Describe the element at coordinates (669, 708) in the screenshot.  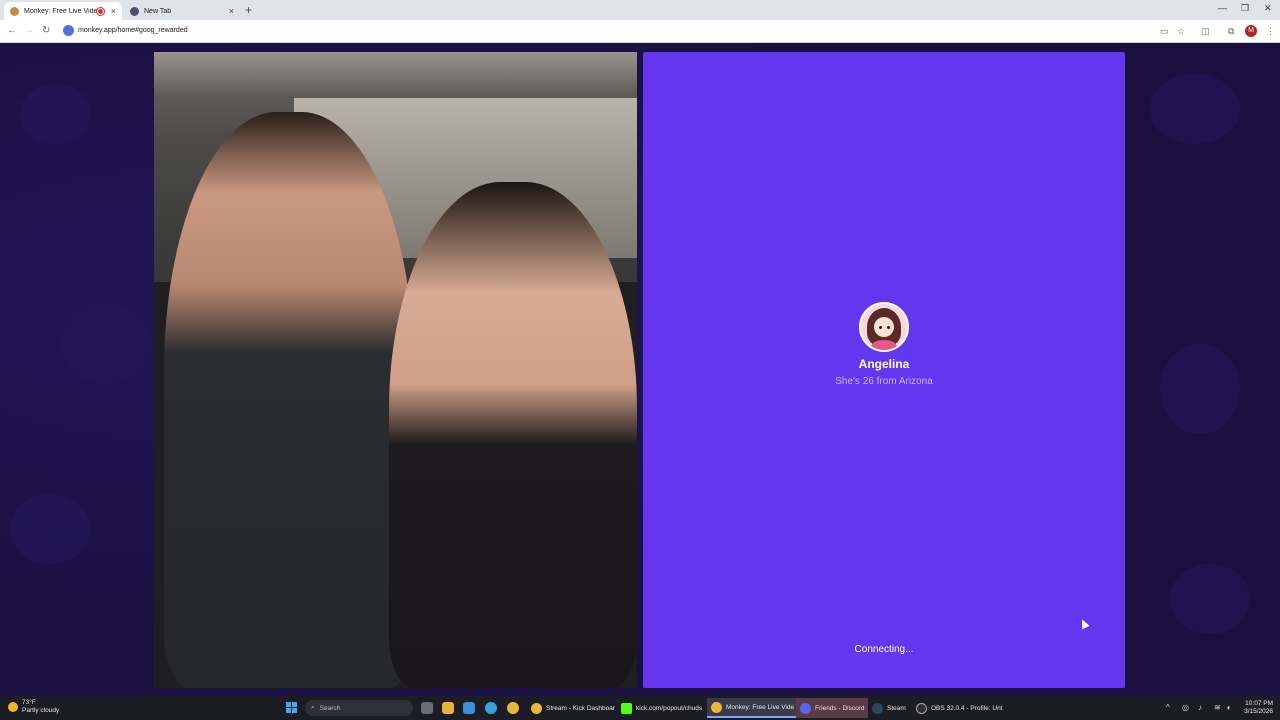
I see `taskbar-item-label: kick.com/popout/chuds` at that location.